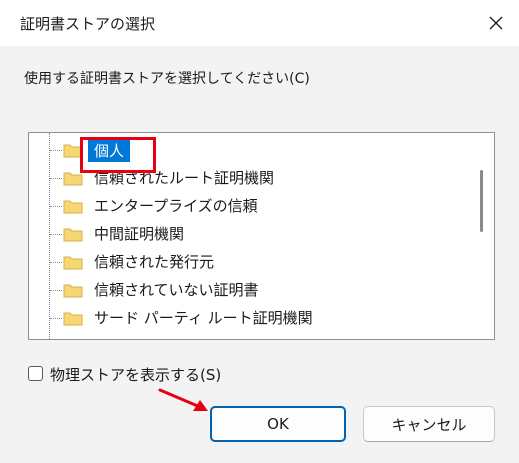 The width and height of the screenshot is (519, 463). Describe the element at coordinates (203, 318) in the screenshot. I see `tree-item-label: サード パーティ ルート証明機関` at that location.